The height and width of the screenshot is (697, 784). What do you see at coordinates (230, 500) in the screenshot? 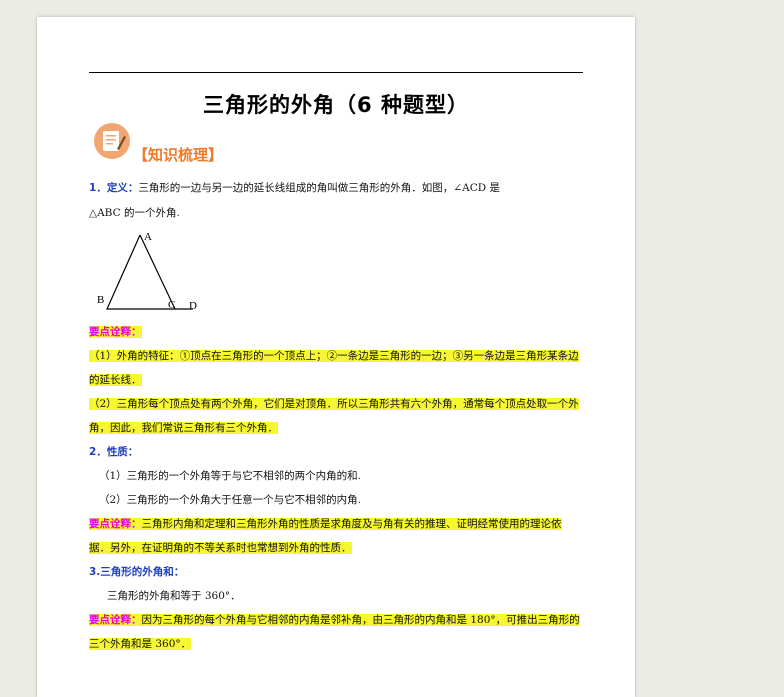
I see `property-item-2: （2）三角形的一个外角大于任意一个与它不相邻的内角.` at bounding box center [230, 500].